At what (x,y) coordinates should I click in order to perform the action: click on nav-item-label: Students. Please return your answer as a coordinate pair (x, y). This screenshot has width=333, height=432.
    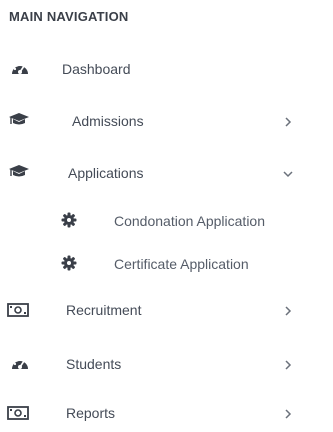
    Looking at the image, I should click on (94, 364).